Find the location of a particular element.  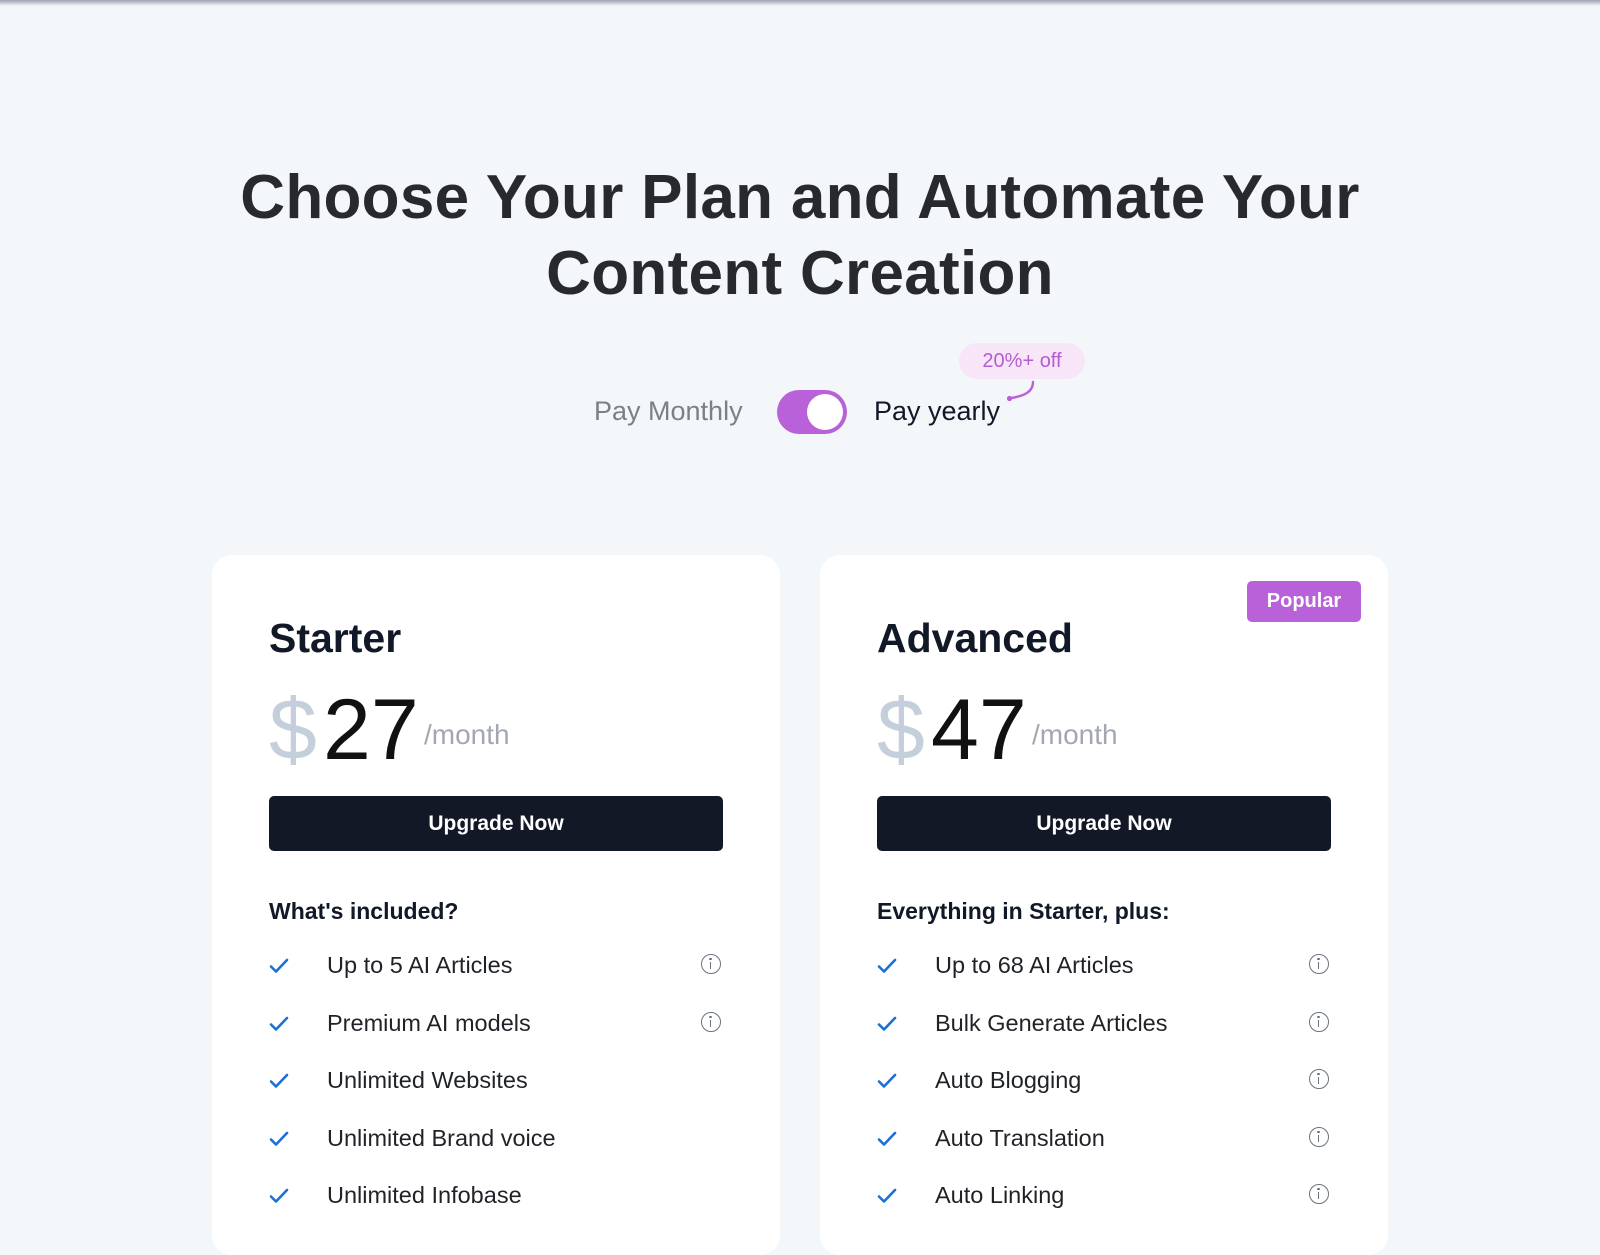

features-heading: Everything in Starter, plus: is located at coordinates (1023, 911).